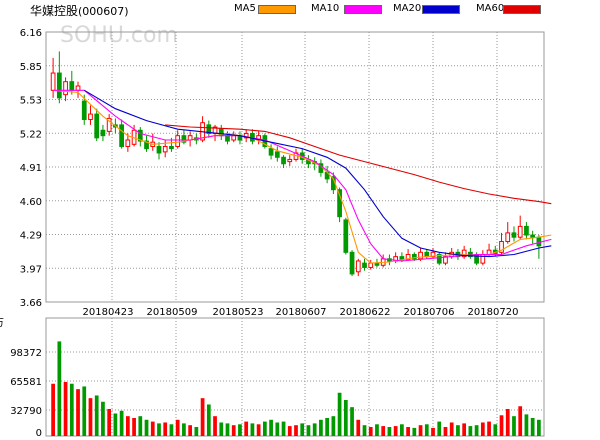  I want to click on date-tick-label: 20180622, so click(365, 312).